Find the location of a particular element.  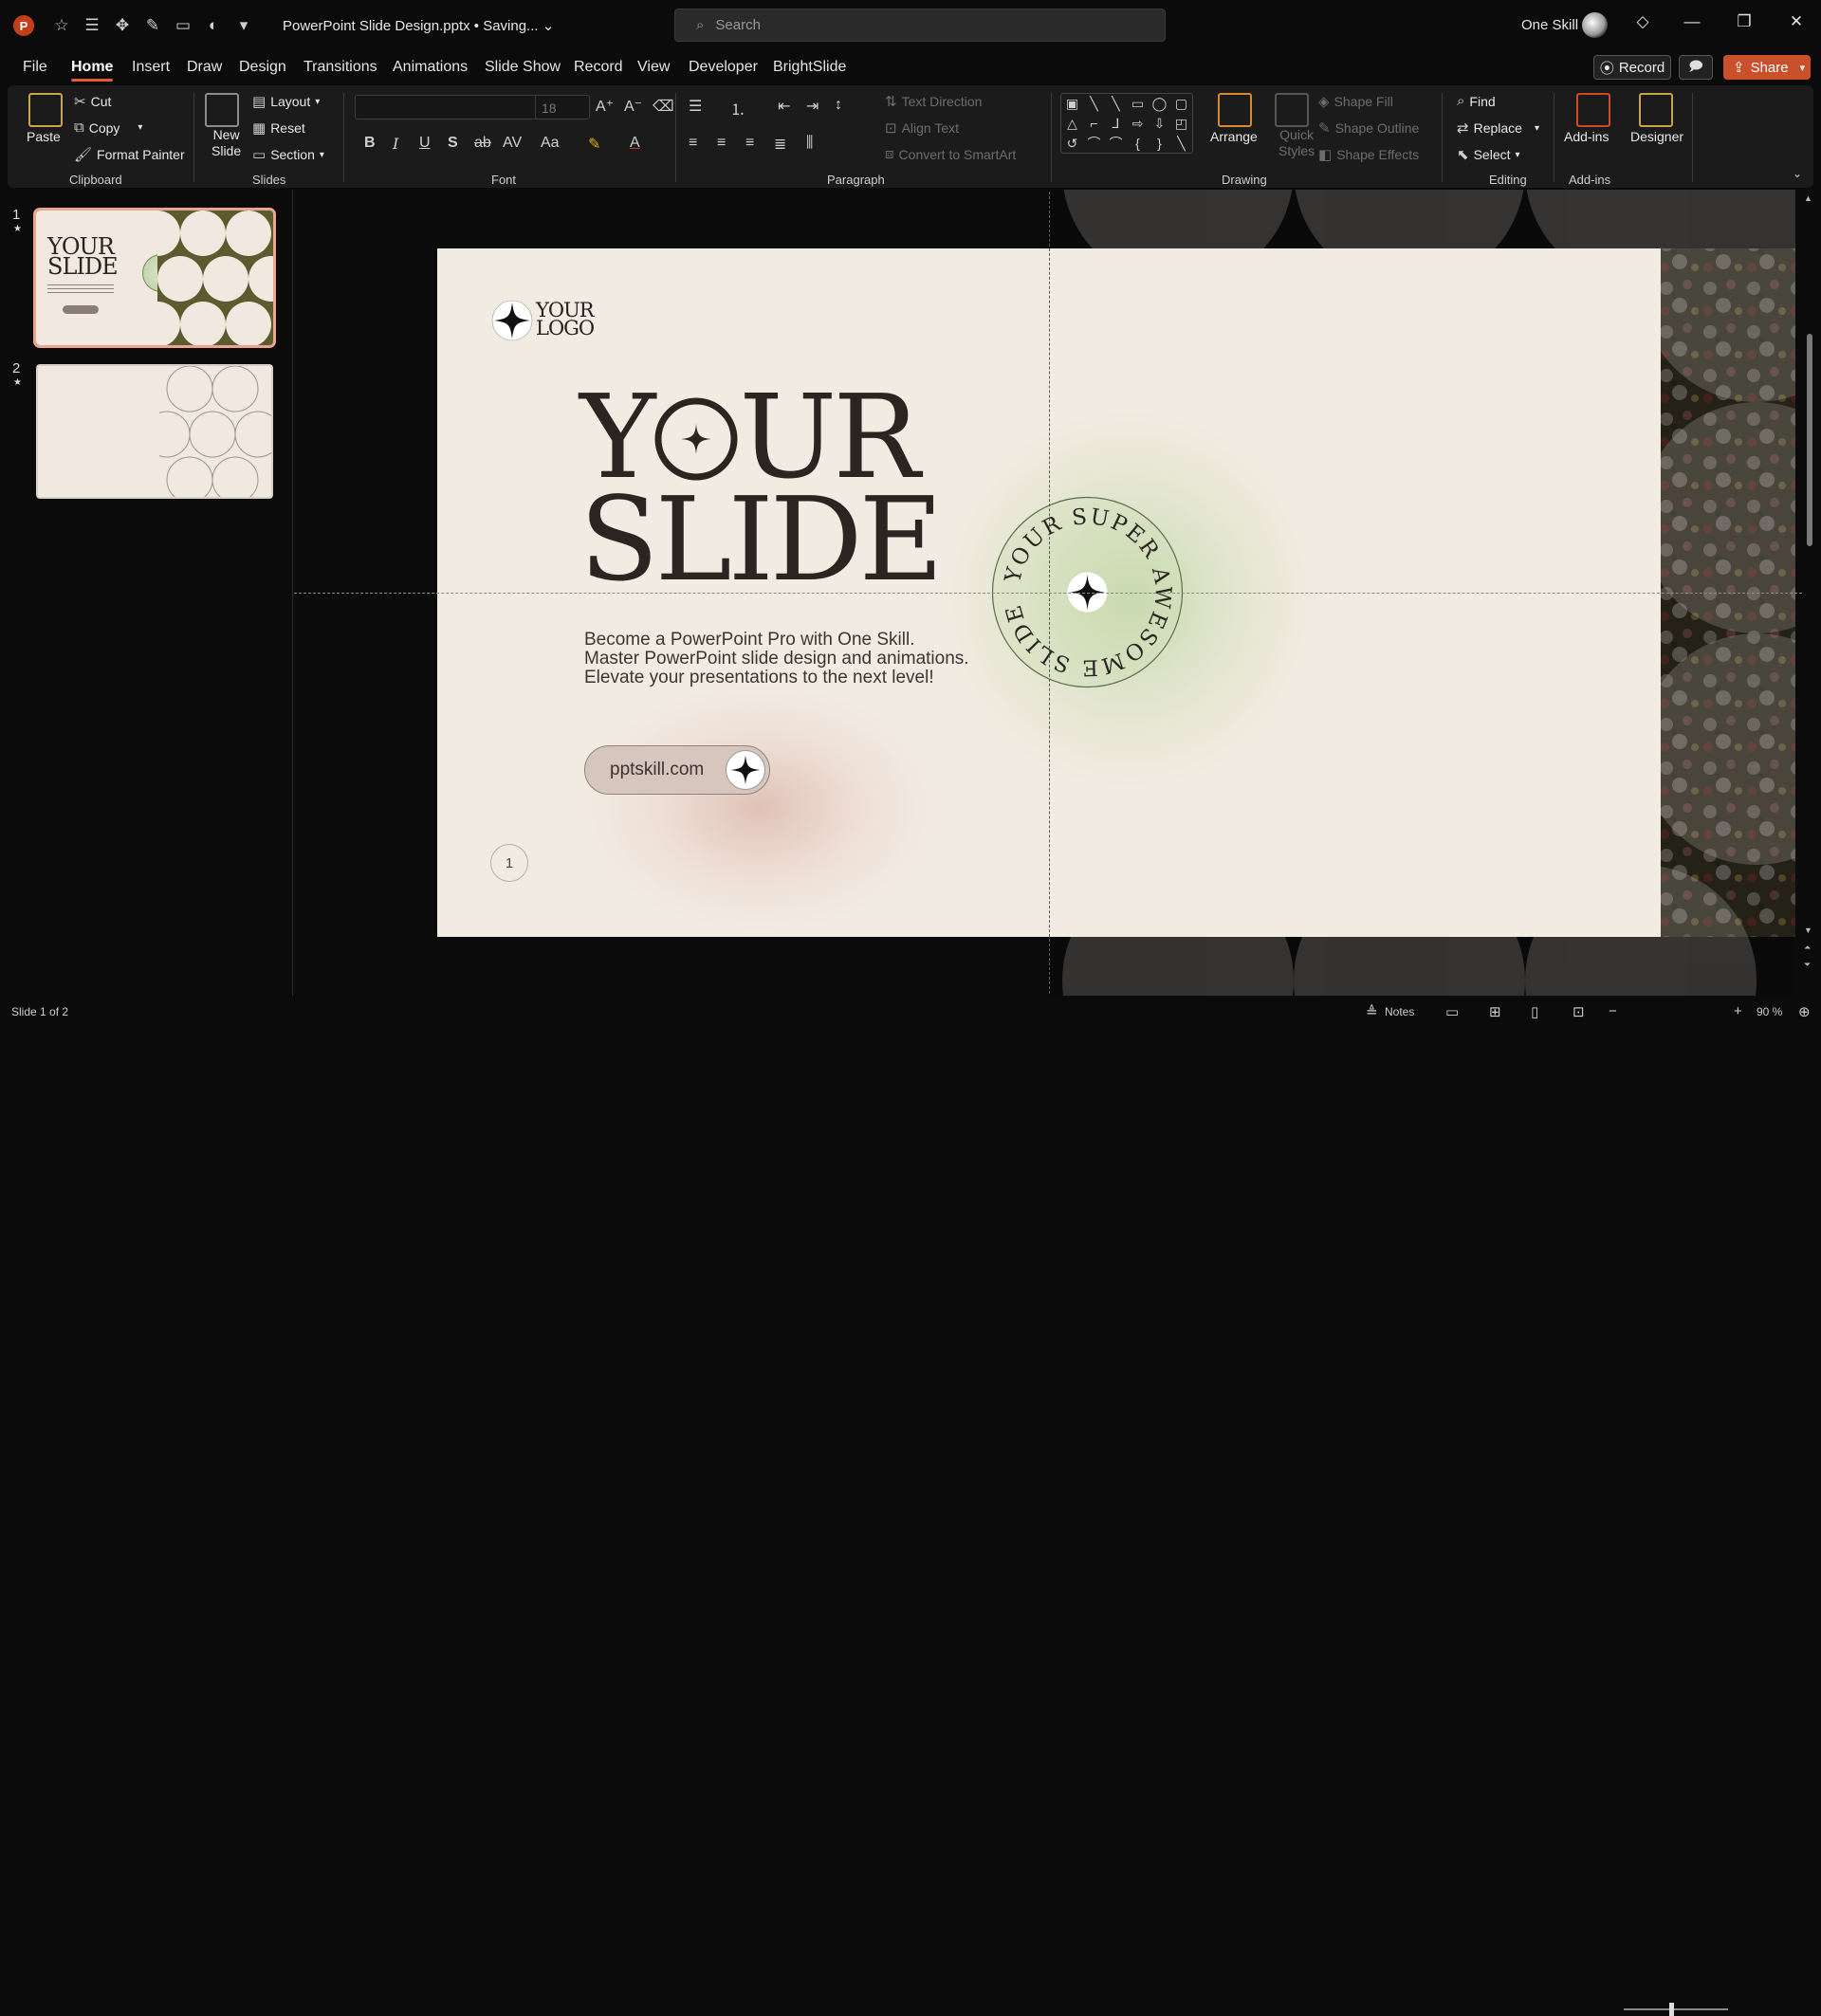

find-button: ⌕ Find is located at coordinates (1476, 101).